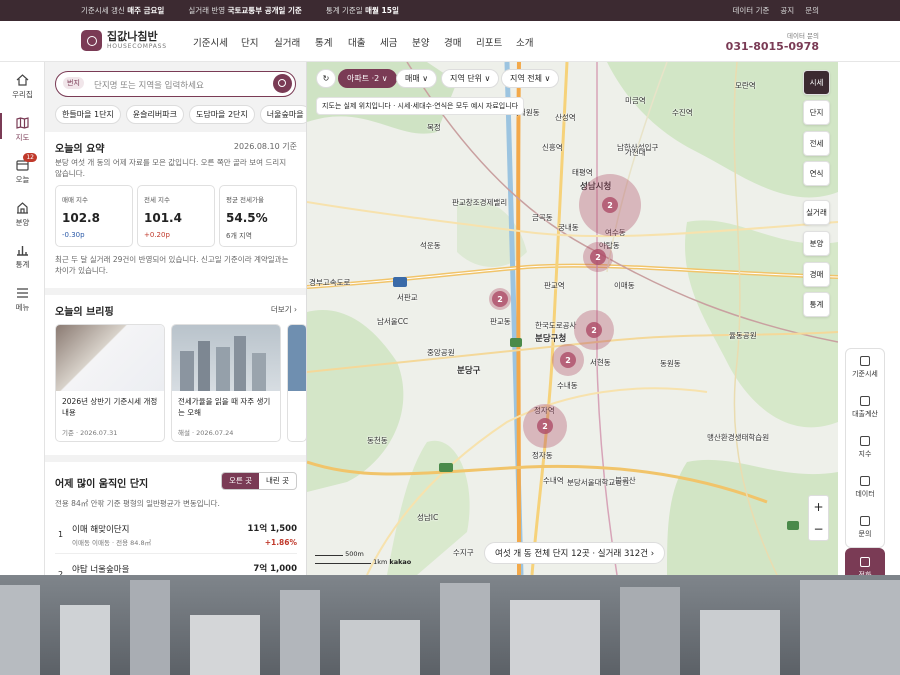 The width and height of the screenshot is (900, 675). What do you see at coordinates (575, 553) in the screenshot?
I see `map-summary-button: 여섯 개 동 전체 단지 12곳 · 실거래 312건 ›` at bounding box center [575, 553].